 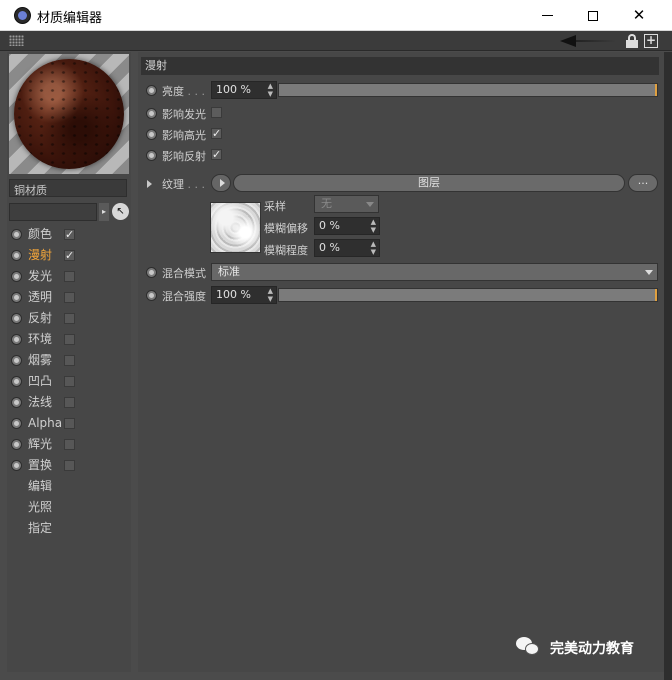 I want to click on mix-strength-slider-handle, so click(x=656, y=295).